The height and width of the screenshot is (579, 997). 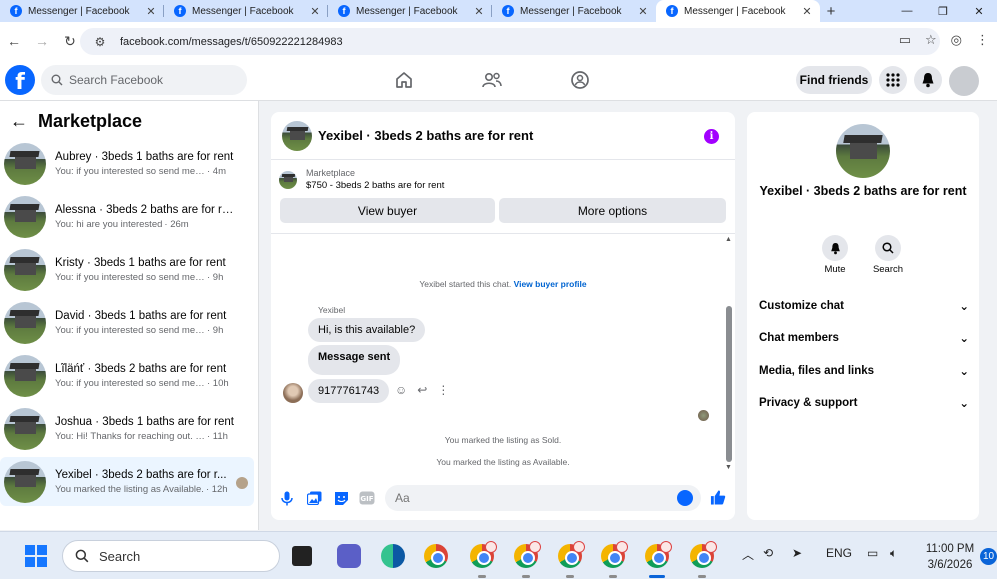 I want to click on friends-icon, so click(x=492, y=80).